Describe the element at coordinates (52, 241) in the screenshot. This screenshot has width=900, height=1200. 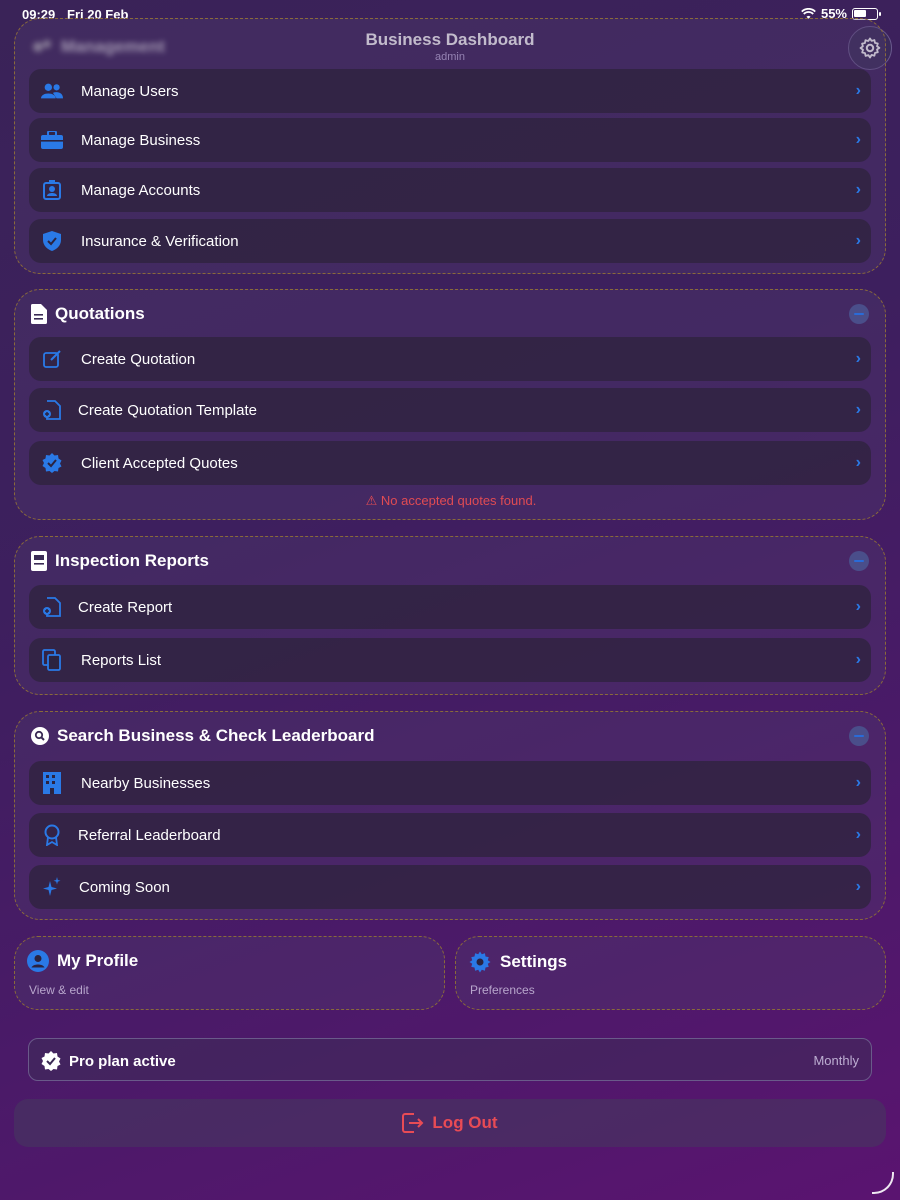
I see `shield-check-icon` at that location.